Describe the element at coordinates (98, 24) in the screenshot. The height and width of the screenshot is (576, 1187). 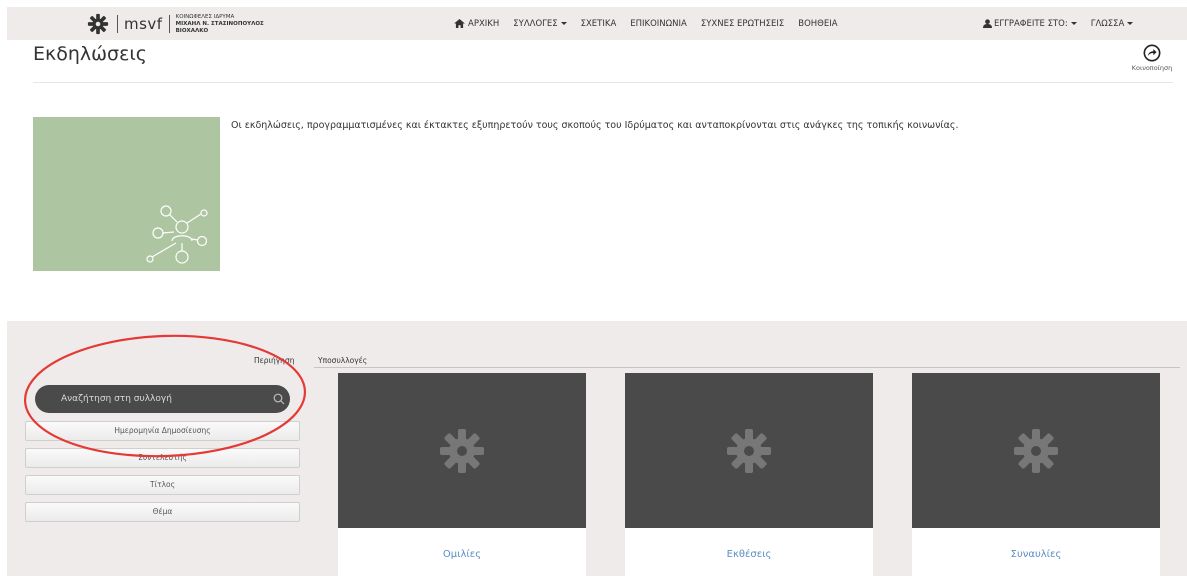
I see `gear-logo-icon` at that location.